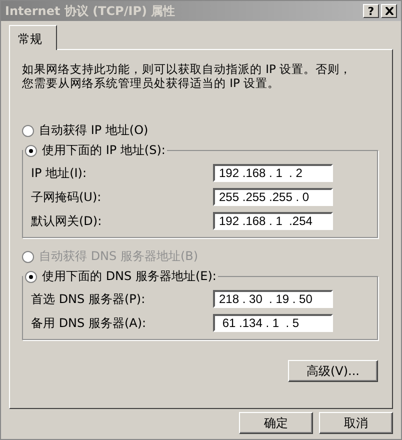  What do you see at coordinates (371, 11) in the screenshot?
I see `help-button: ?` at bounding box center [371, 11].